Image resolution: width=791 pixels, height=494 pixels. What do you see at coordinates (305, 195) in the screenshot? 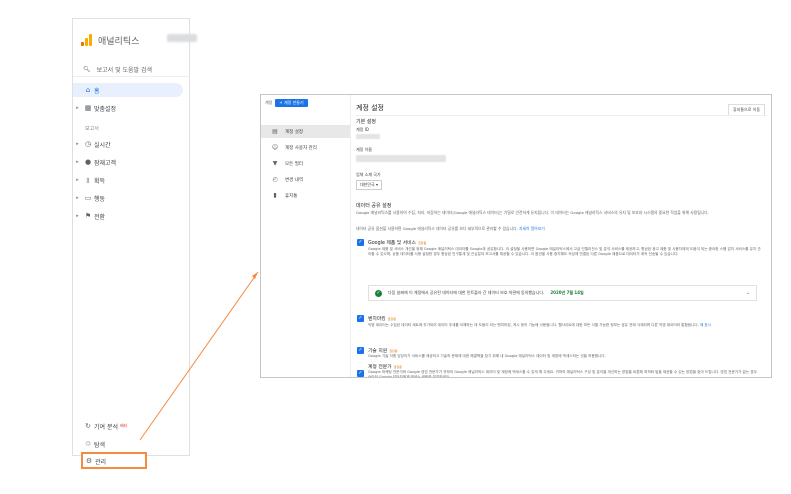
I see `nav-trash: ▮ 휴지통` at bounding box center [305, 195].